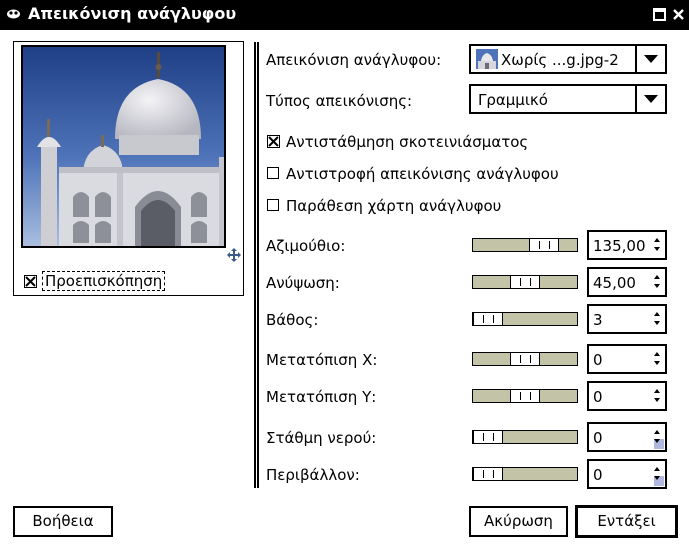 This screenshot has height=552, width=689. What do you see at coordinates (63, 521) in the screenshot?
I see `help-button: Βοήθεια` at bounding box center [63, 521].